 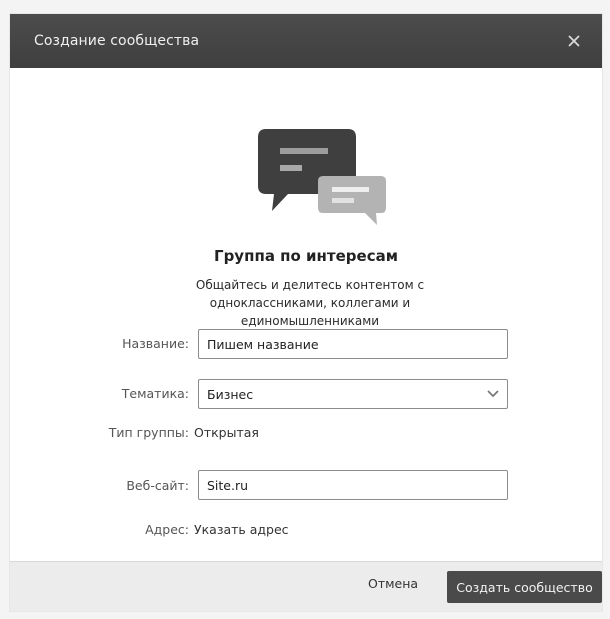 I want to click on name-field, so click(x=353, y=344).